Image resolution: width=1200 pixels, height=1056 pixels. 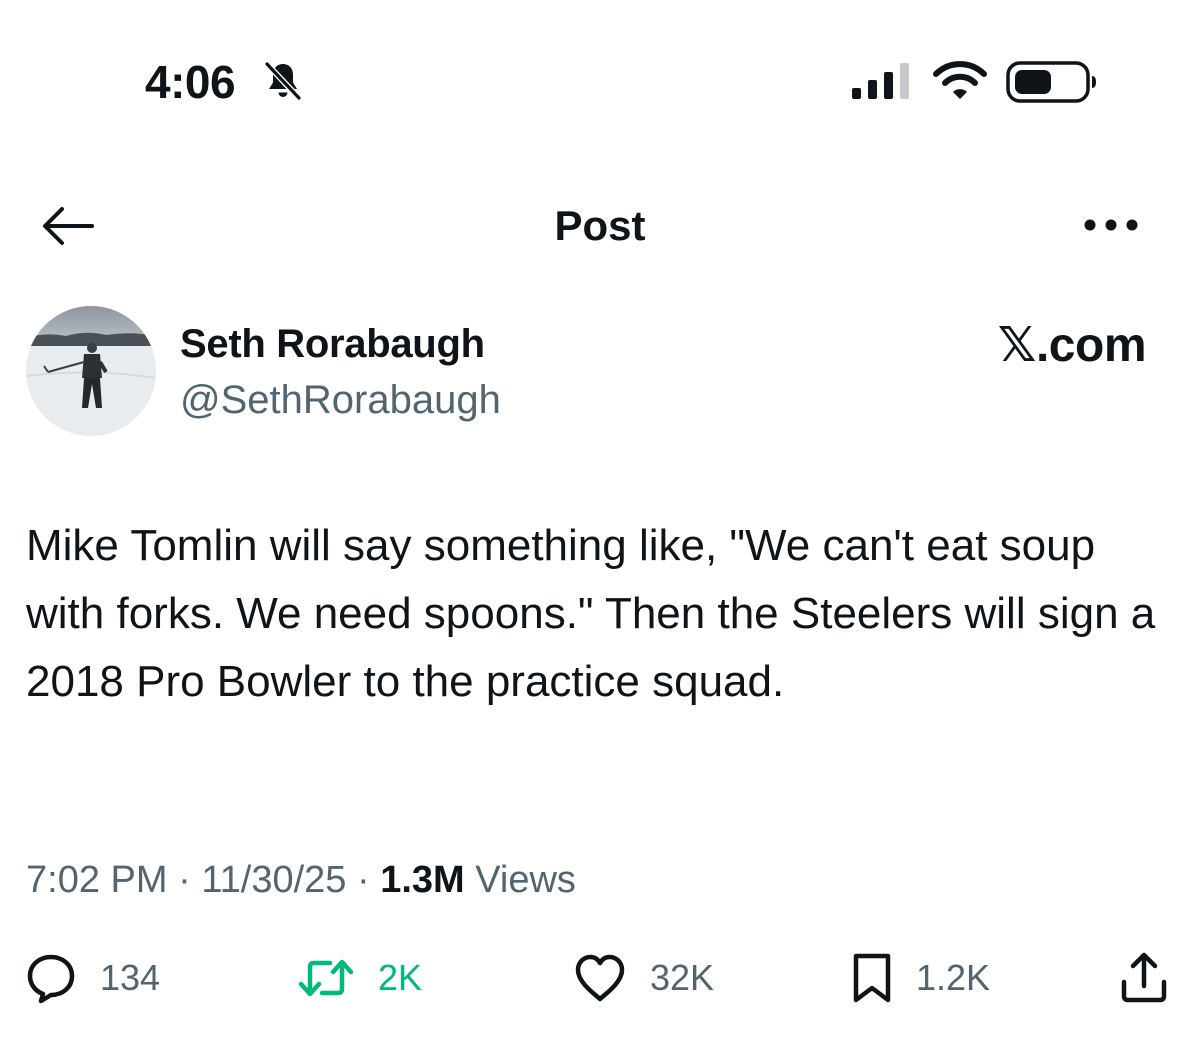 I want to click on bookmark-count: 1.2K, so click(x=953, y=977).